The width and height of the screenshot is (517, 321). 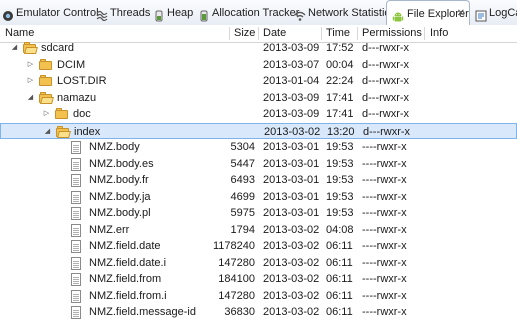 What do you see at coordinates (121, 163) in the screenshot?
I see `item-name: NMZ.body.es` at bounding box center [121, 163].